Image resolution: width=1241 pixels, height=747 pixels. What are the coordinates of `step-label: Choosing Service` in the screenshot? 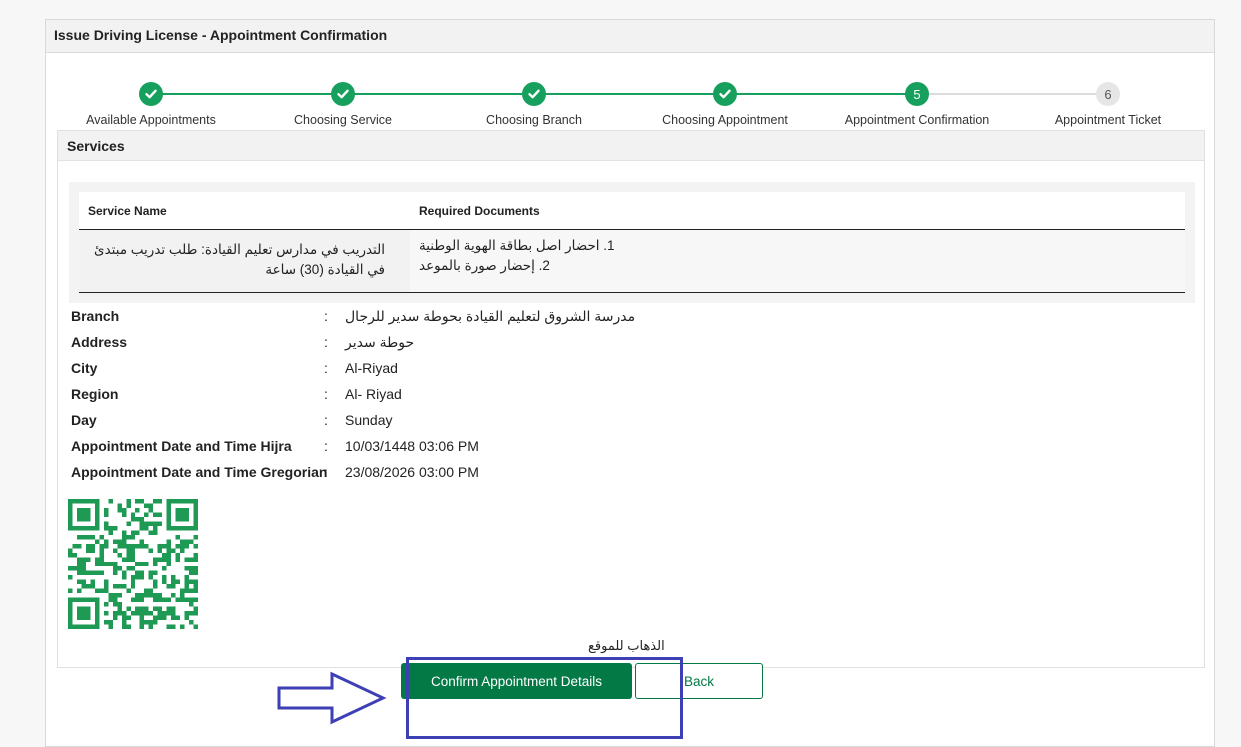 It's located at (343, 120).